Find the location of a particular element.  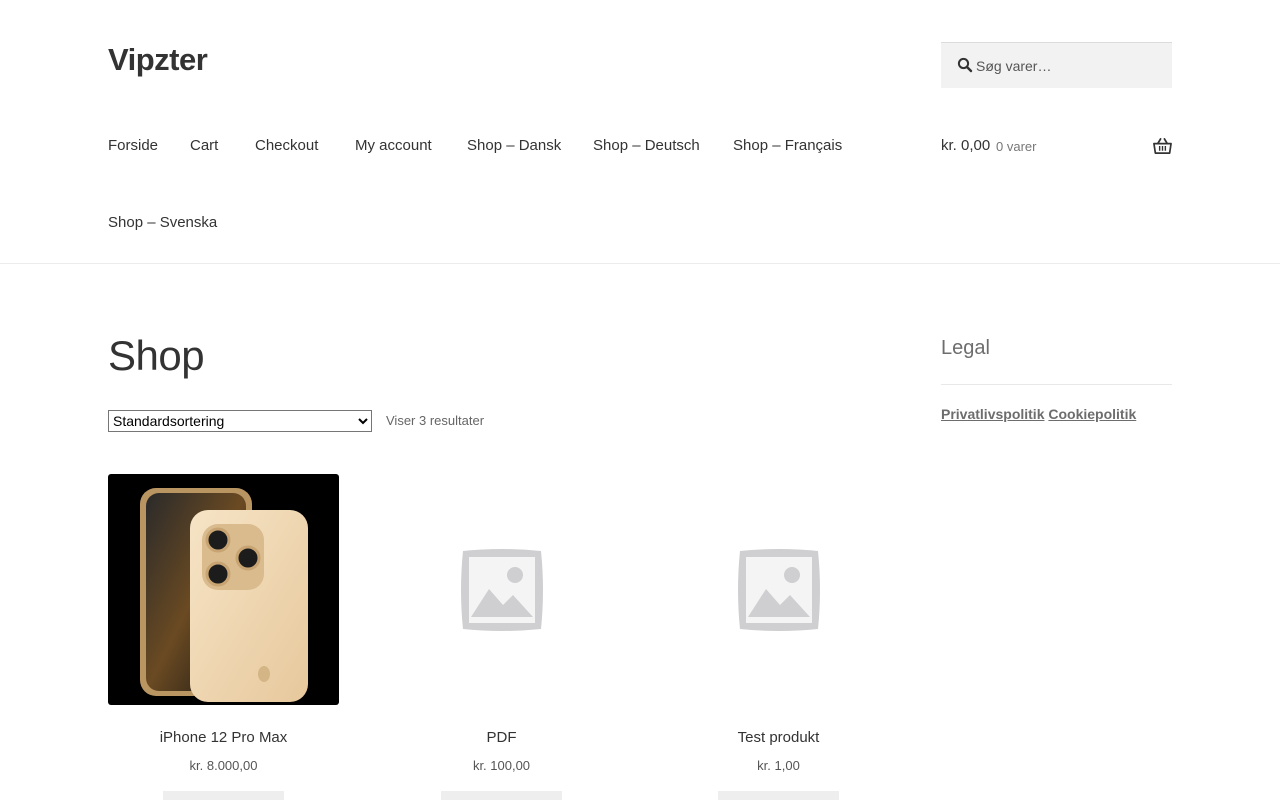

header-cart: kr. 0,00 0 varer is located at coordinates (1056, 147).